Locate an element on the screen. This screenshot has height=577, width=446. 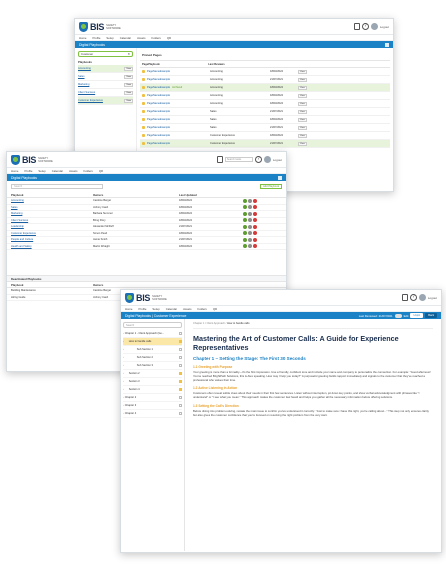
tree-item: › Sub Section 2 is located at coordinates (152, 358).